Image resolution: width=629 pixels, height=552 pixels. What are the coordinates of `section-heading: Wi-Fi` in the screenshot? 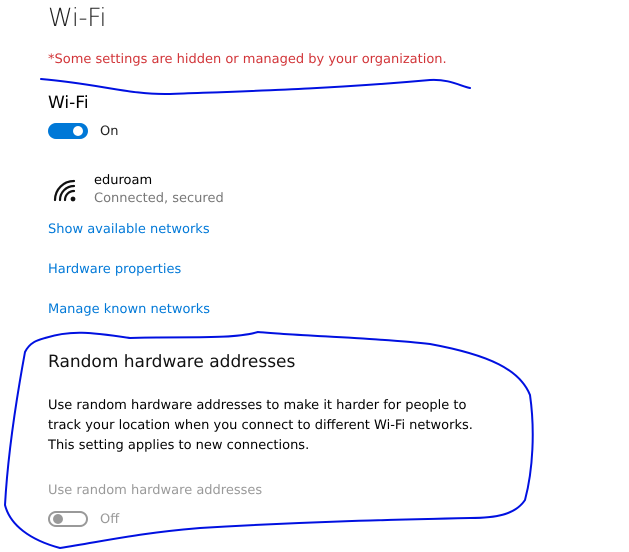 It's located at (68, 103).